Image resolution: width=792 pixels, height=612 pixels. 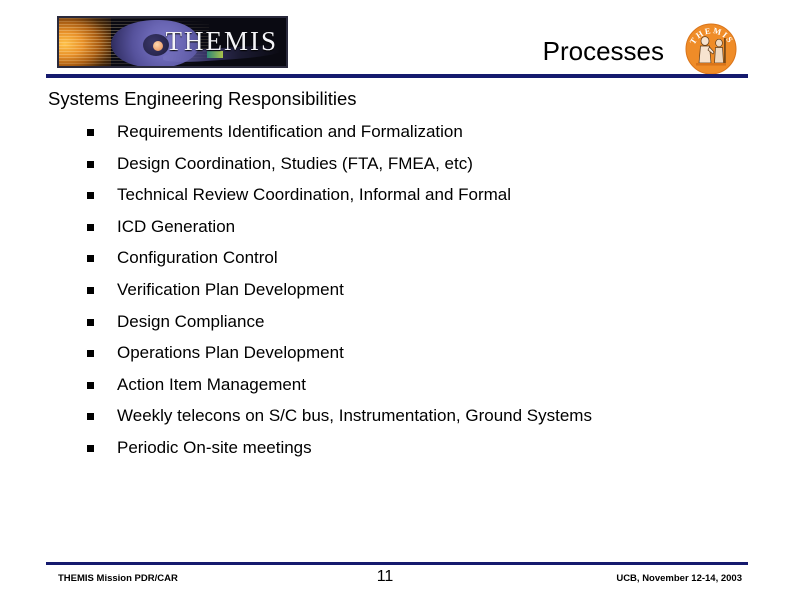 What do you see at coordinates (396, 42) in the screenshot?
I see `slide-header: THEMIS Processes THEMIS` at bounding box center [396, 42].